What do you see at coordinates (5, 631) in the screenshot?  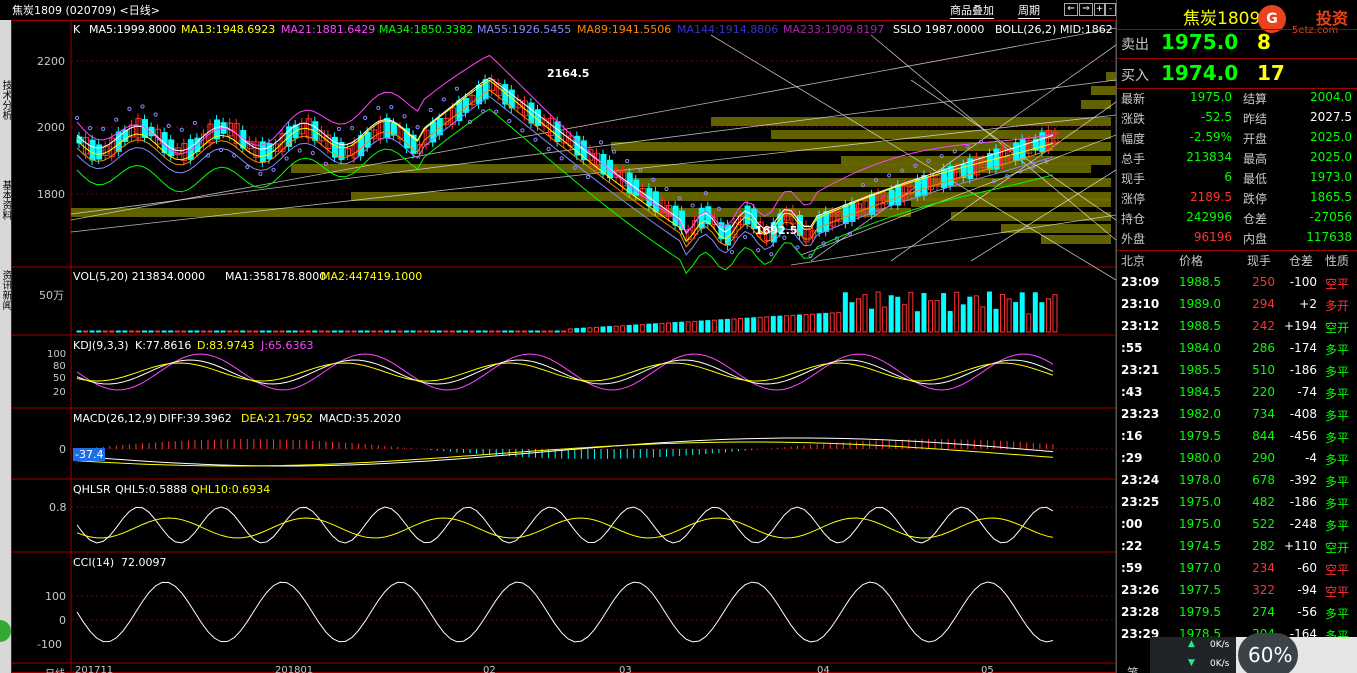 I see `green-circle-icon` at bounding box center [5, 631].